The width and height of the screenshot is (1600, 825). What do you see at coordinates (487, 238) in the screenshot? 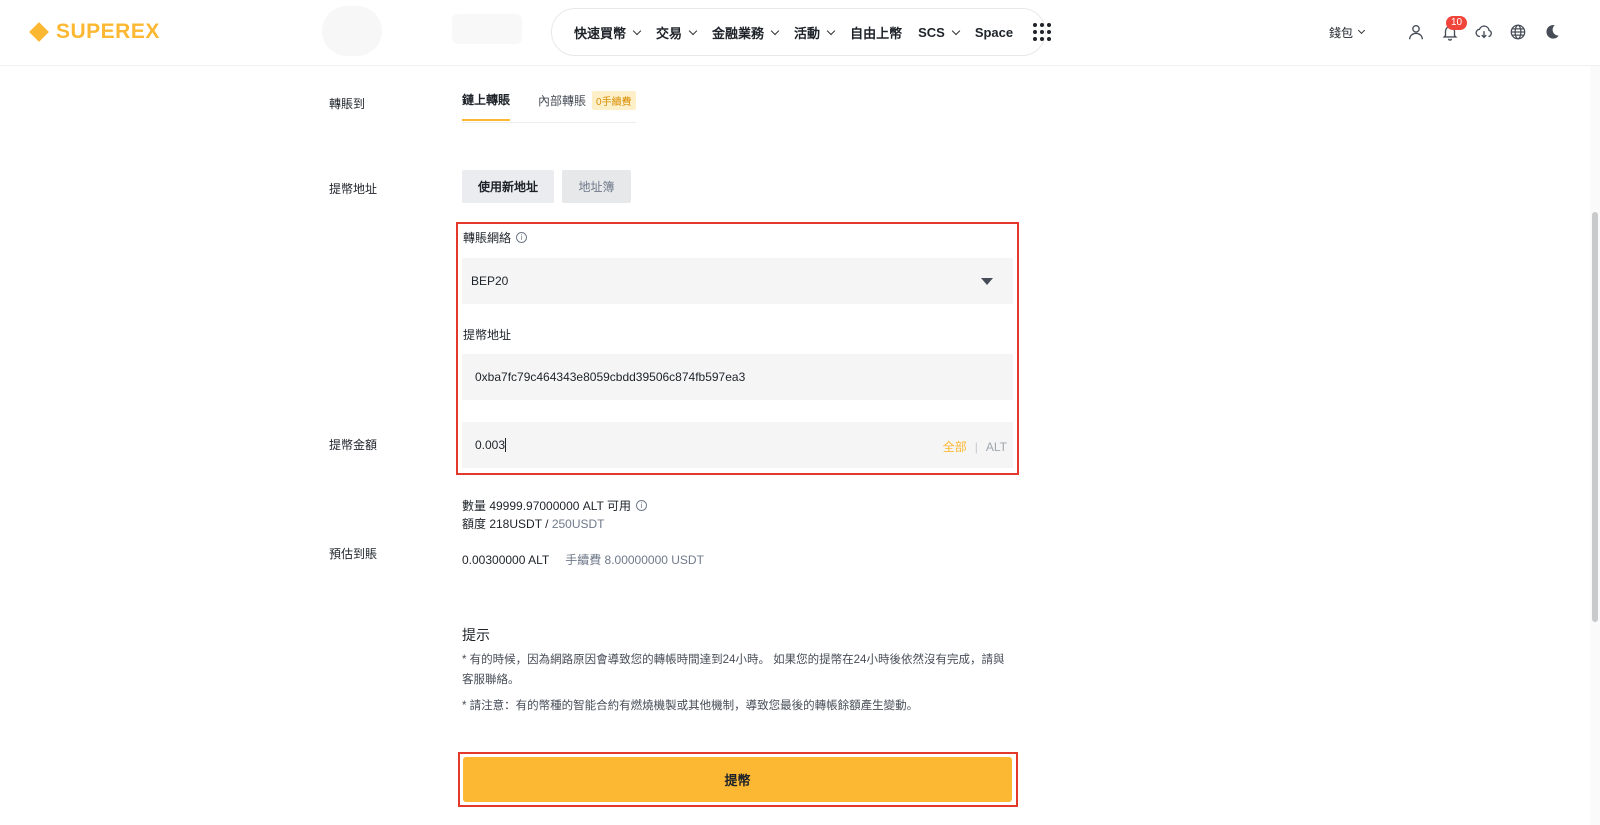
I see `network-label-text: 轉賬網絡` at bounding box center [487, 238].